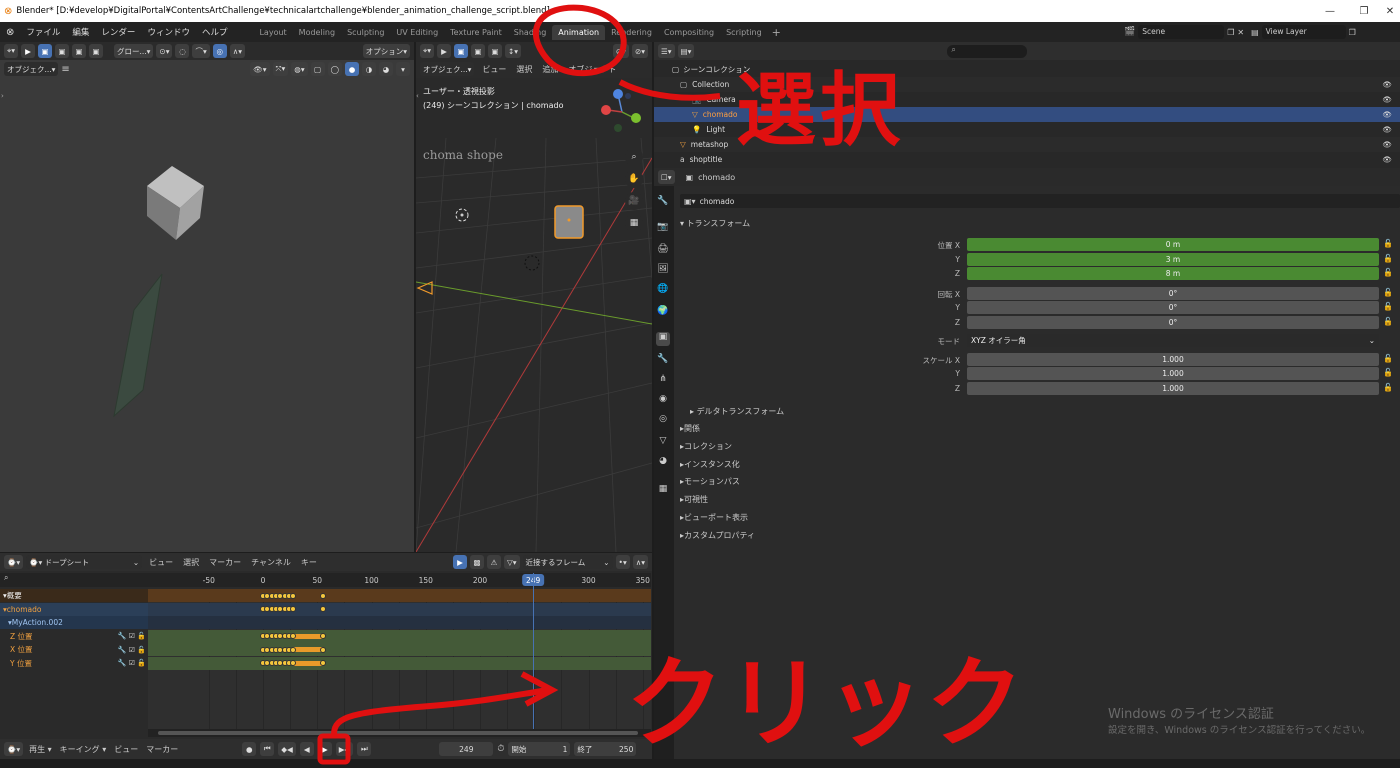 Image resolution: width=1400 pixels, height=768 pixels. What do you see at coordinates (826, 704) in the screenshot?
I see `annotation-click-text: クリック` at bounding box center [826, 704].